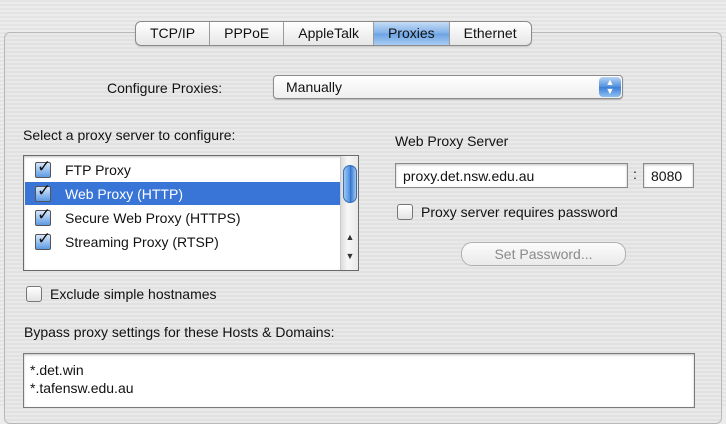 The height and width of the screenshot is (424, 726). I want to click on requires-password-label: Proxy server requires password, so click(519, 212).